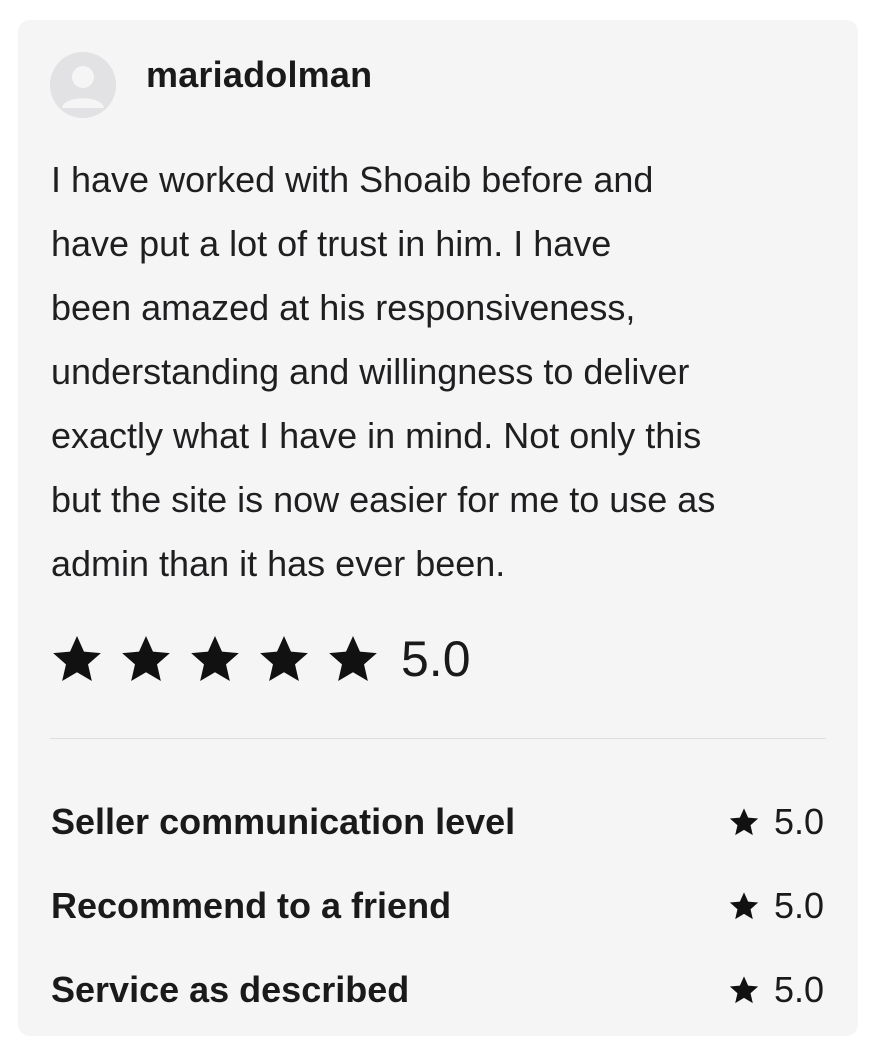  Describe the element at coordinates (436, 659) in the screenshot. I see `overall-rating-value: 5.0` at that location.